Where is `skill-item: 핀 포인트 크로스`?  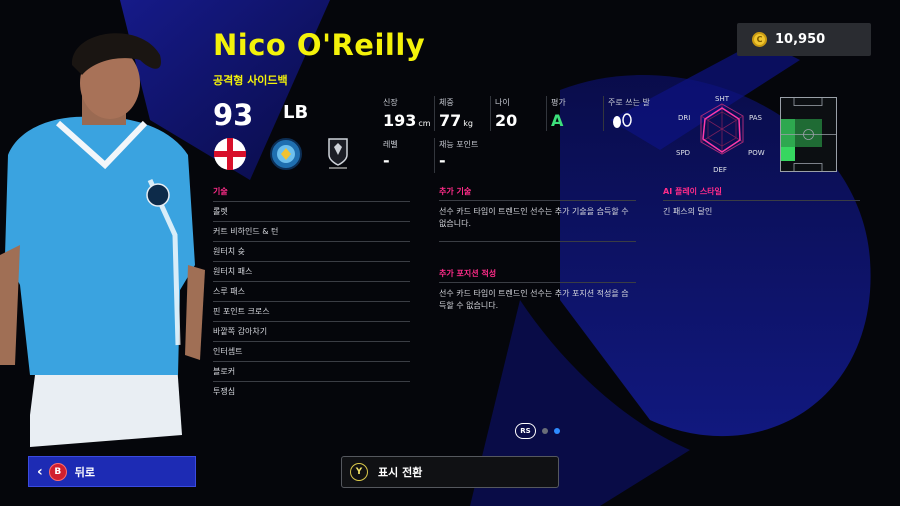 skill-item: 핀 포인트 크로스 is located at coordinates (311, 310).